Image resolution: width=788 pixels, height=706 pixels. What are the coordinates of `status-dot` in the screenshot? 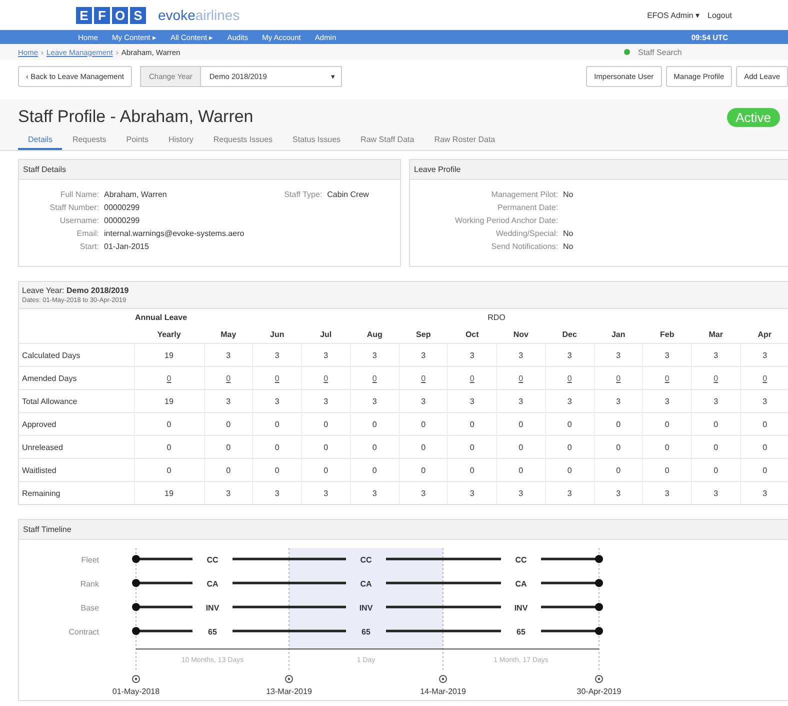 It's located at (627, 52).